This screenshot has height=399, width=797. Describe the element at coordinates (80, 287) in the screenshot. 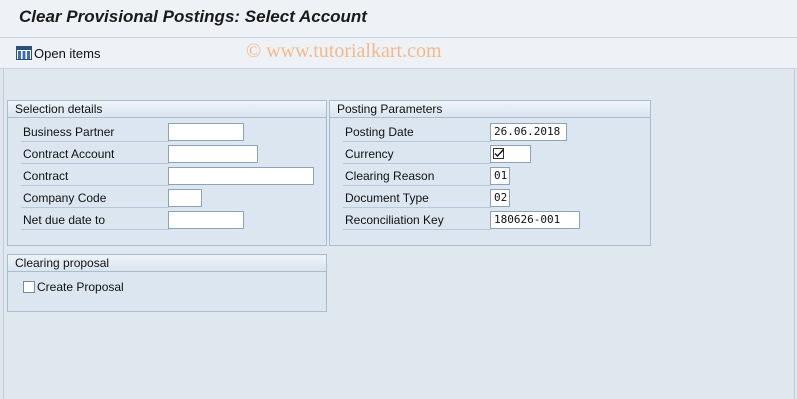

I see `create-proposal-label: Create Proposal` at that location.